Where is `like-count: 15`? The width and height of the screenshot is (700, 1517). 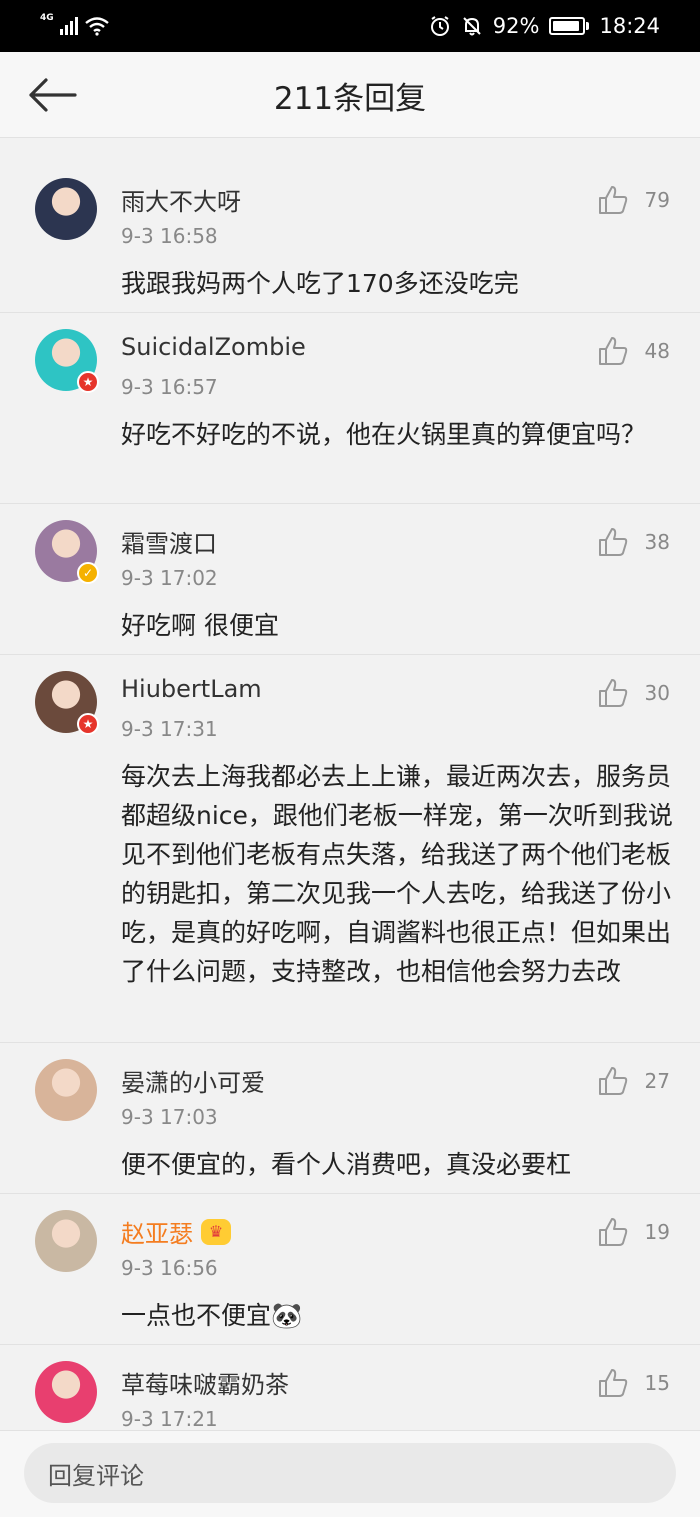
like-count: 15 is located at coordinates (657, 1383).